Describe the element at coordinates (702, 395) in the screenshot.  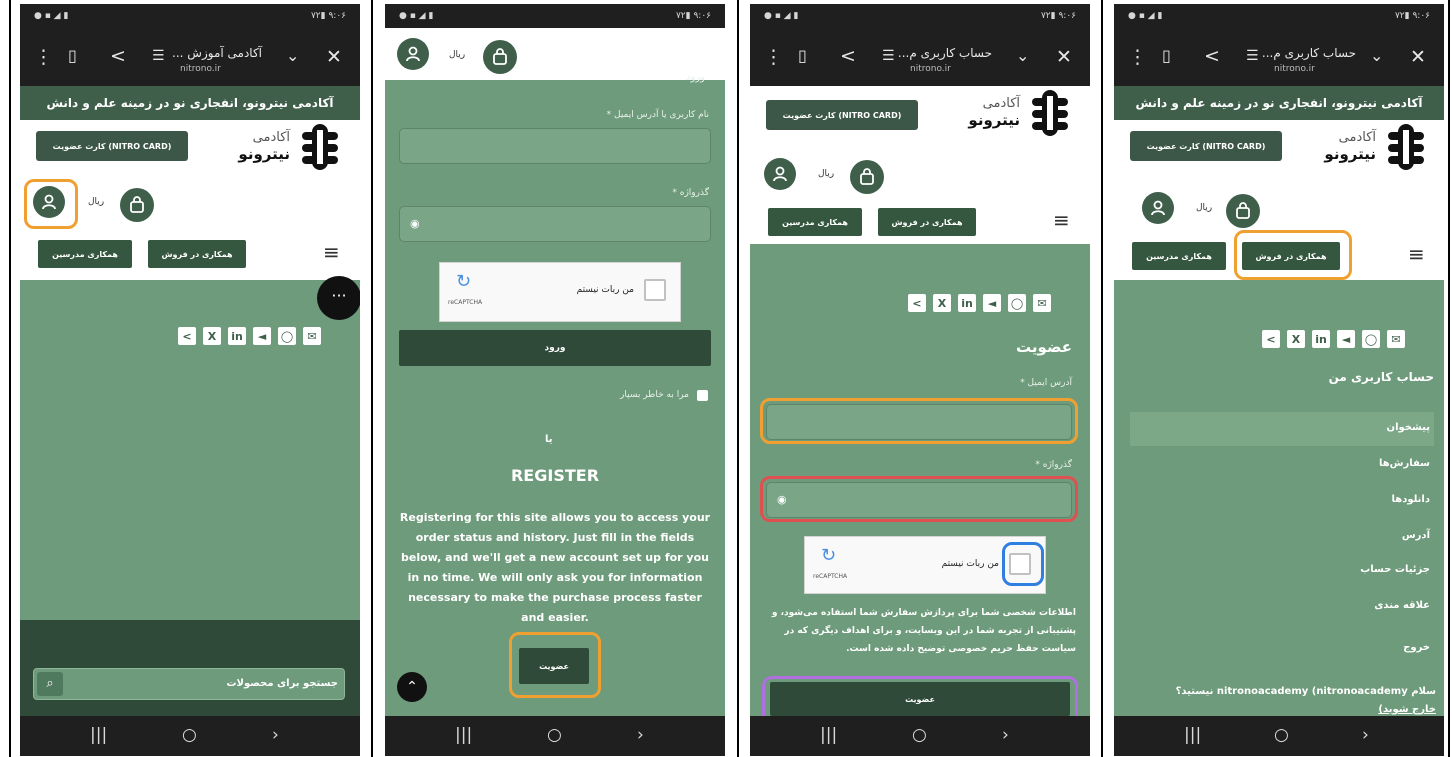
I see `remember-checkbox` at that location.